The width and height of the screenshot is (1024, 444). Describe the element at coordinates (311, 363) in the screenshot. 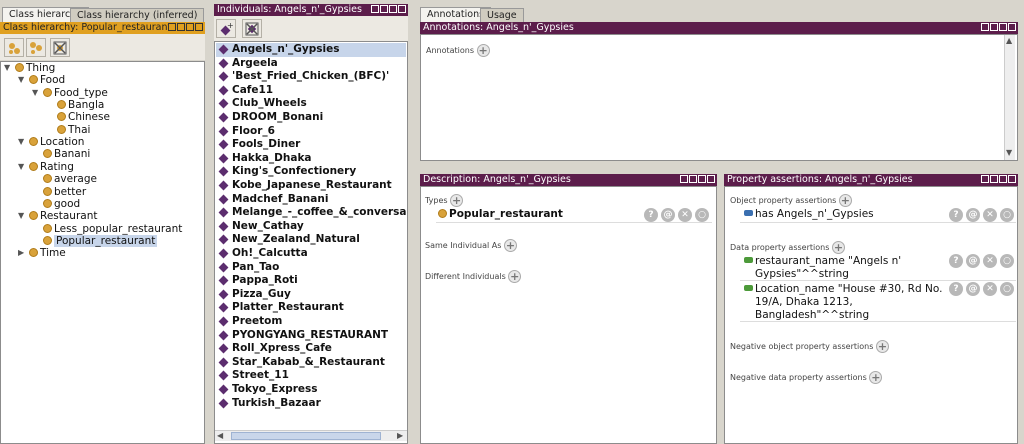

I see `individual-list-item: Star_Kabab_&_Restaurant` at that location.